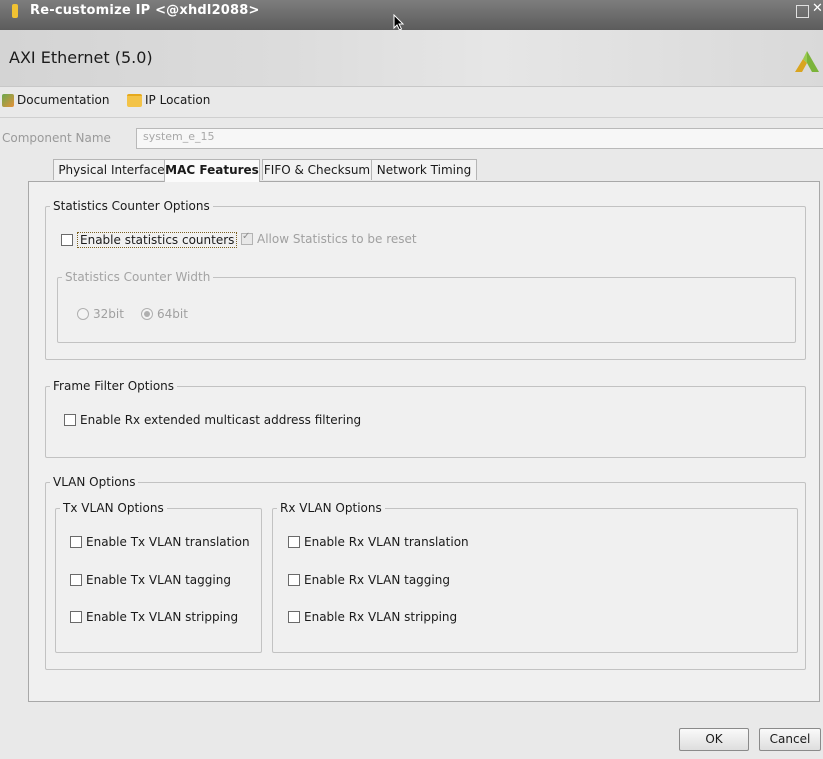 This screenshot has width=823, height=759. What do you see at coordinates (411, 58) in the screenshot?
I see `ip-header: AXI Ethernet (5.0)` at bounding box center [411, 58].